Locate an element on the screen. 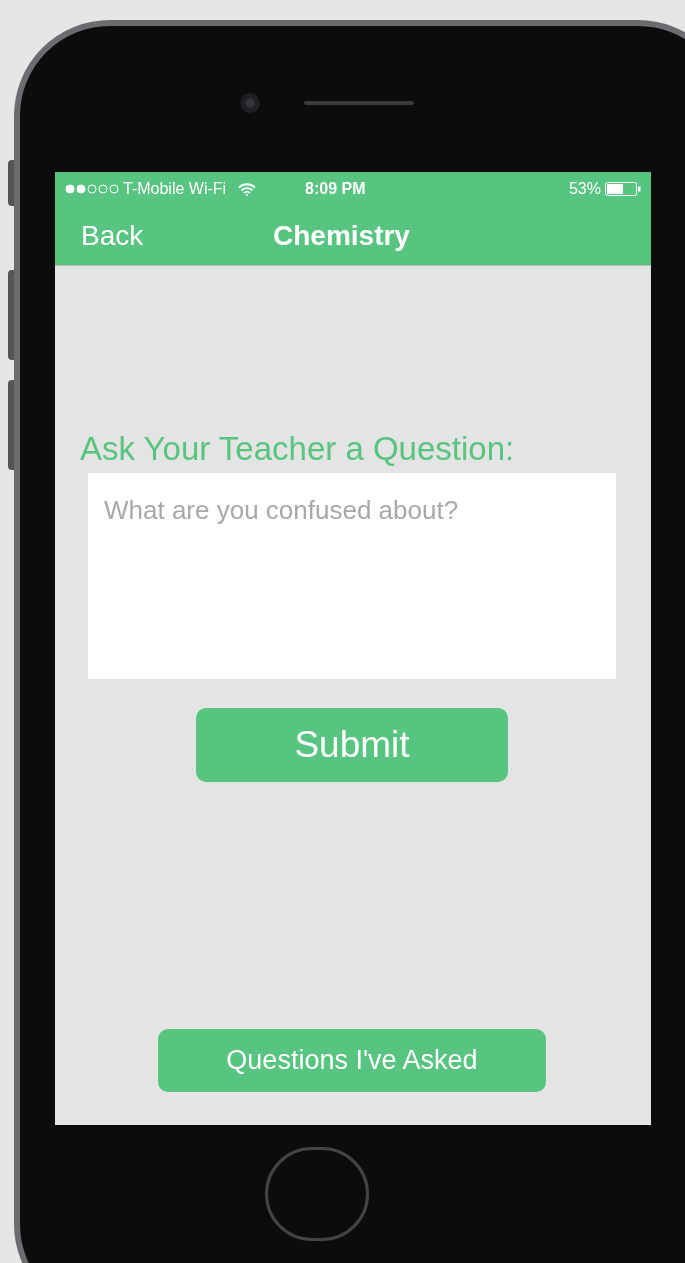 The width and height of the screenshot is (685, 1263). back-button: Back is located at coordinates (177, 235).